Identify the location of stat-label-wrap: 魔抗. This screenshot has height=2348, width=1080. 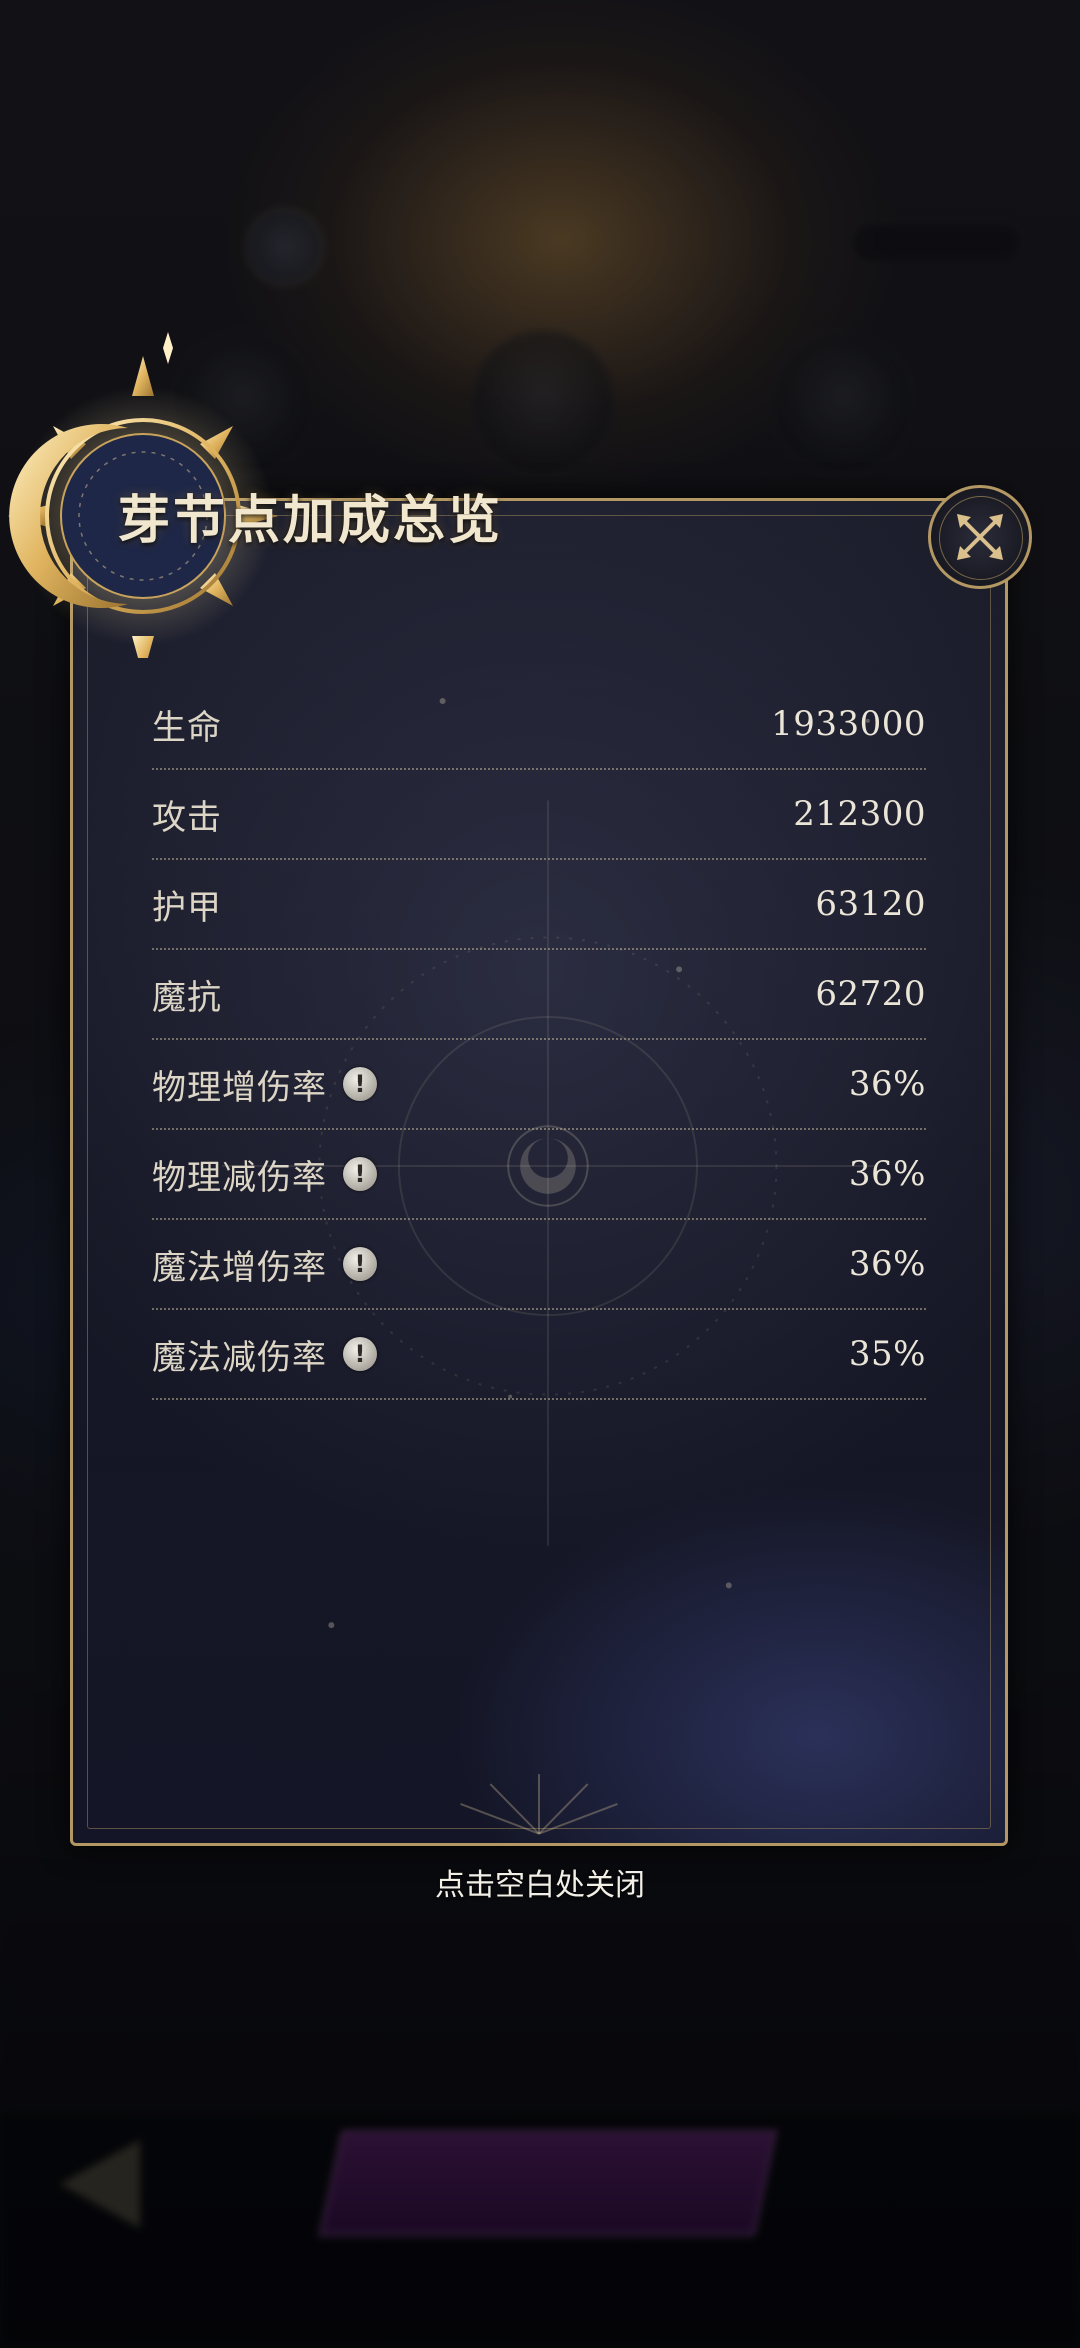
(187, 994).